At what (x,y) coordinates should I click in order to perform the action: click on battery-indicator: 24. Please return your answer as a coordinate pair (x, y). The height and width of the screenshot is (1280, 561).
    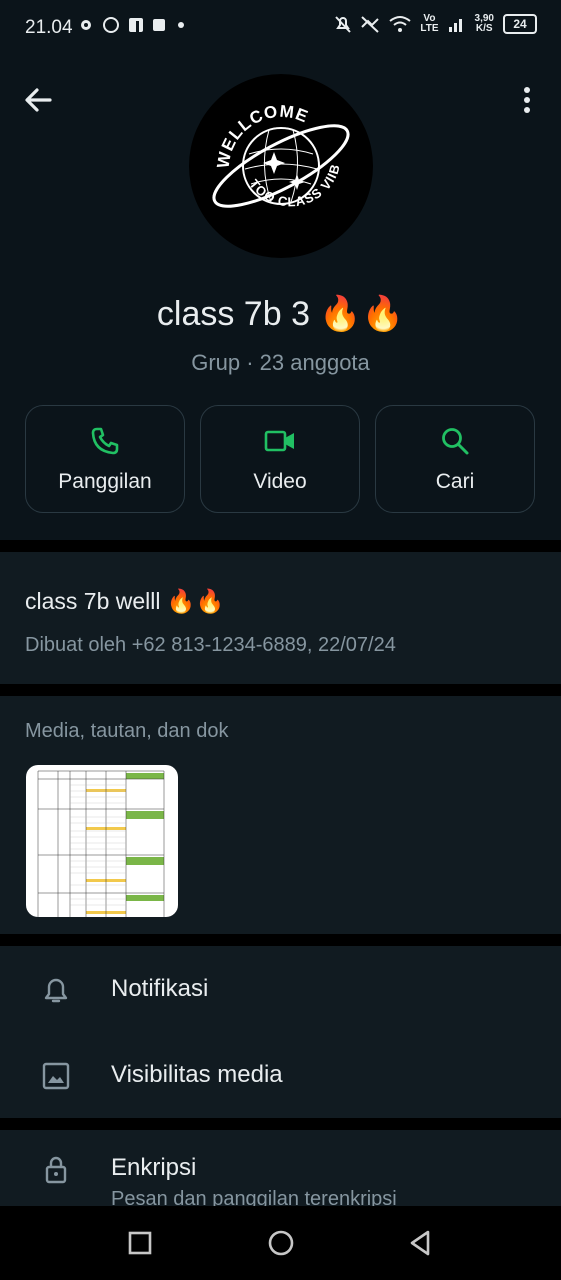
    Looking at the image, I should click on (520, 24).